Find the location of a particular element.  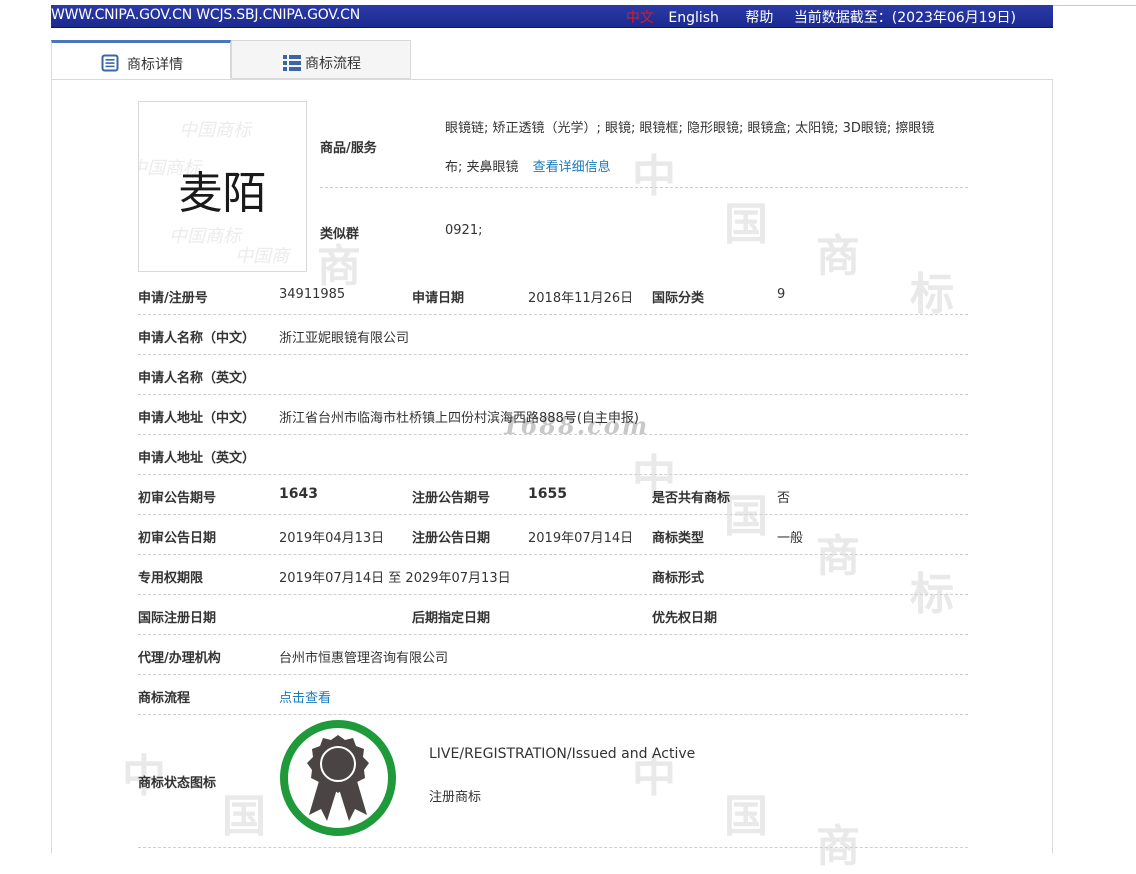

tab-label: 商标流程 is located at coordinates (333, 64).